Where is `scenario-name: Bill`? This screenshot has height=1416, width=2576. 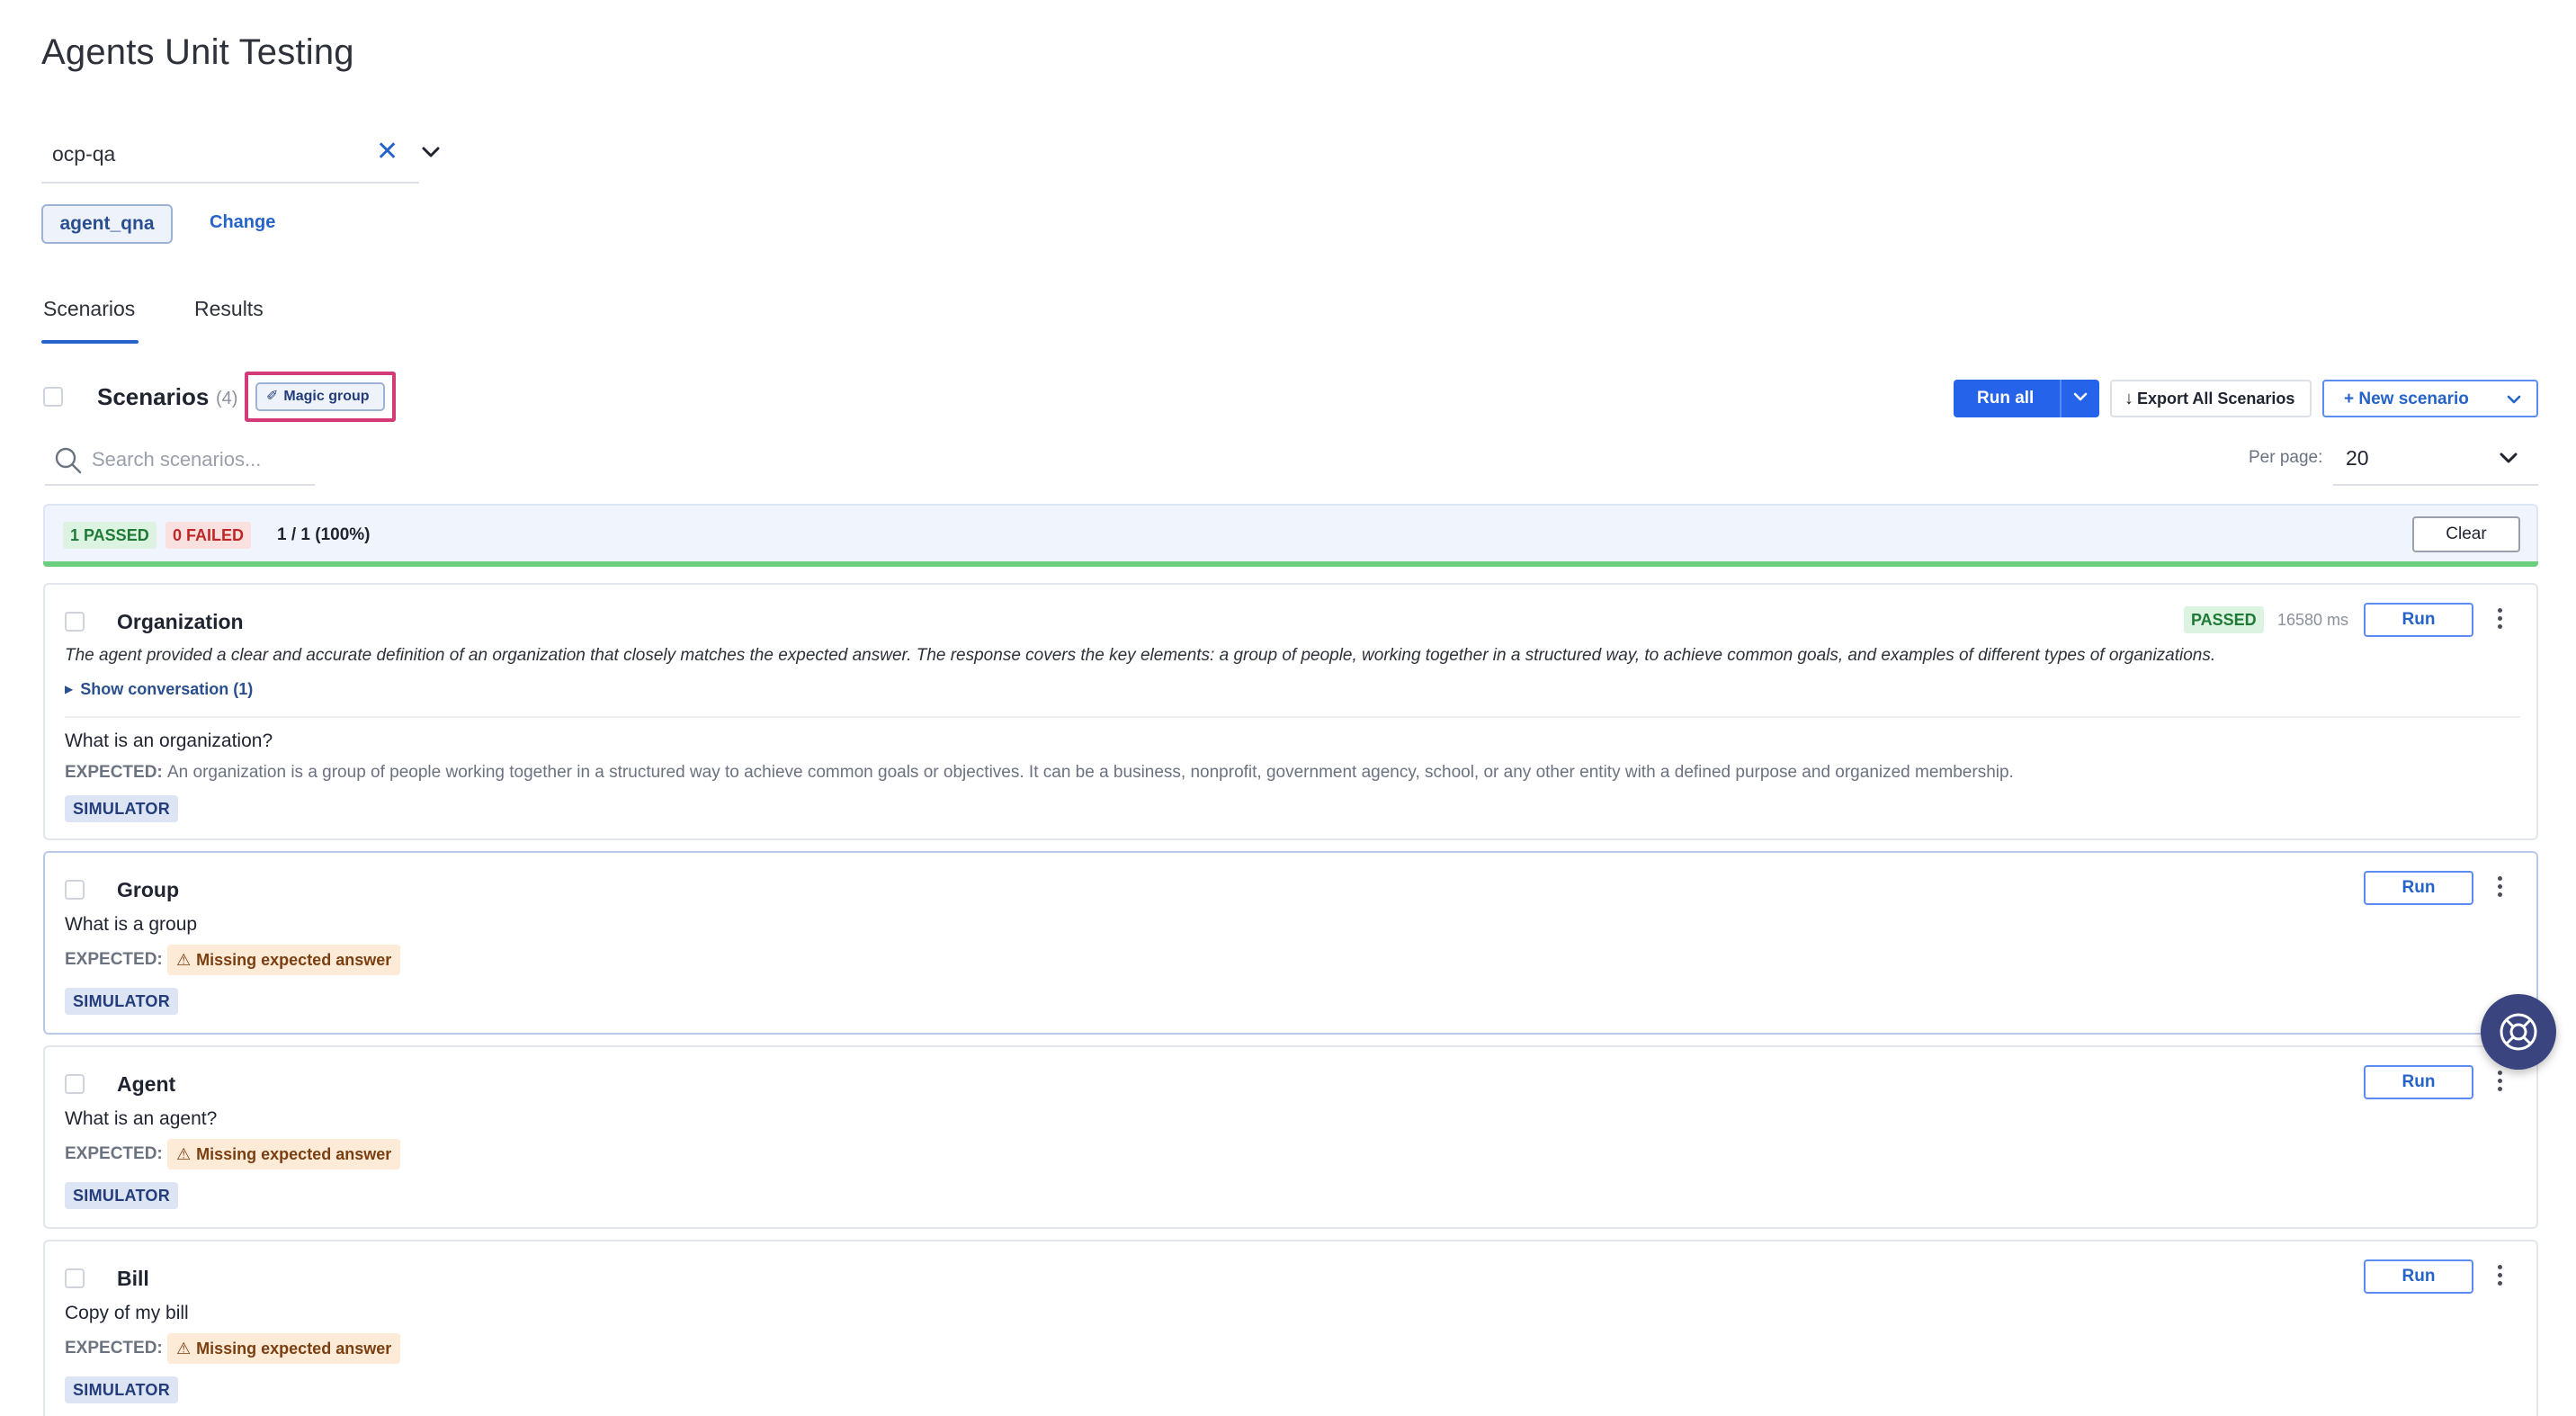
scenario-name: Bill is located at coordinates (133, 1278).